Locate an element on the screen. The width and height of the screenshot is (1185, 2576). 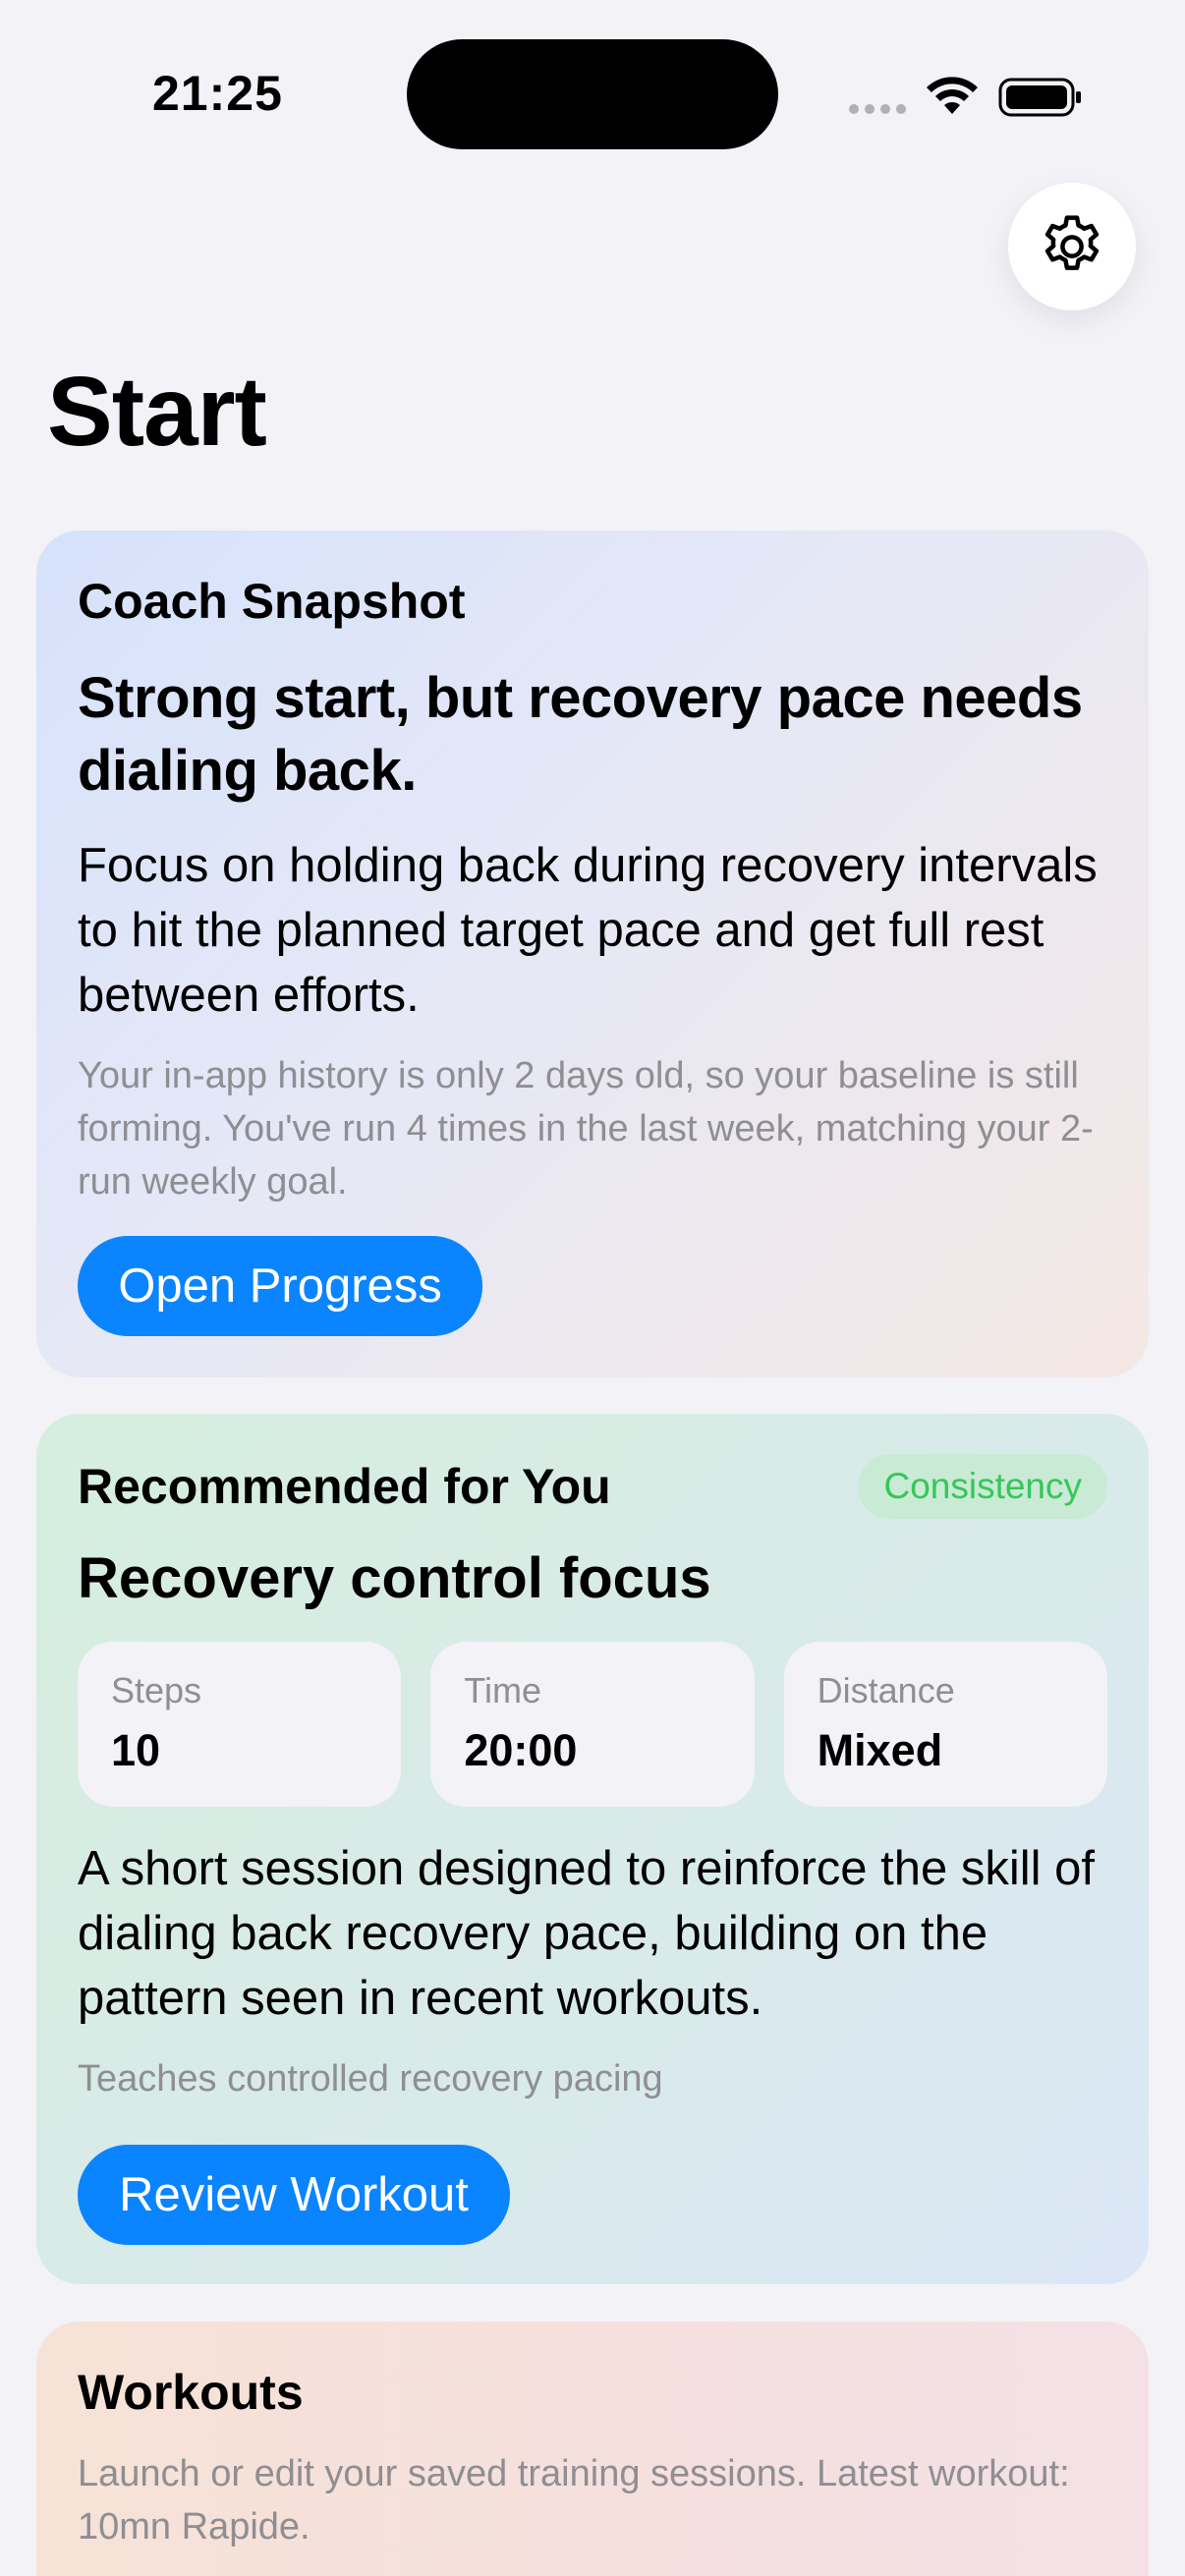
cellular-signal-icon is located at coordinates (879, 109).